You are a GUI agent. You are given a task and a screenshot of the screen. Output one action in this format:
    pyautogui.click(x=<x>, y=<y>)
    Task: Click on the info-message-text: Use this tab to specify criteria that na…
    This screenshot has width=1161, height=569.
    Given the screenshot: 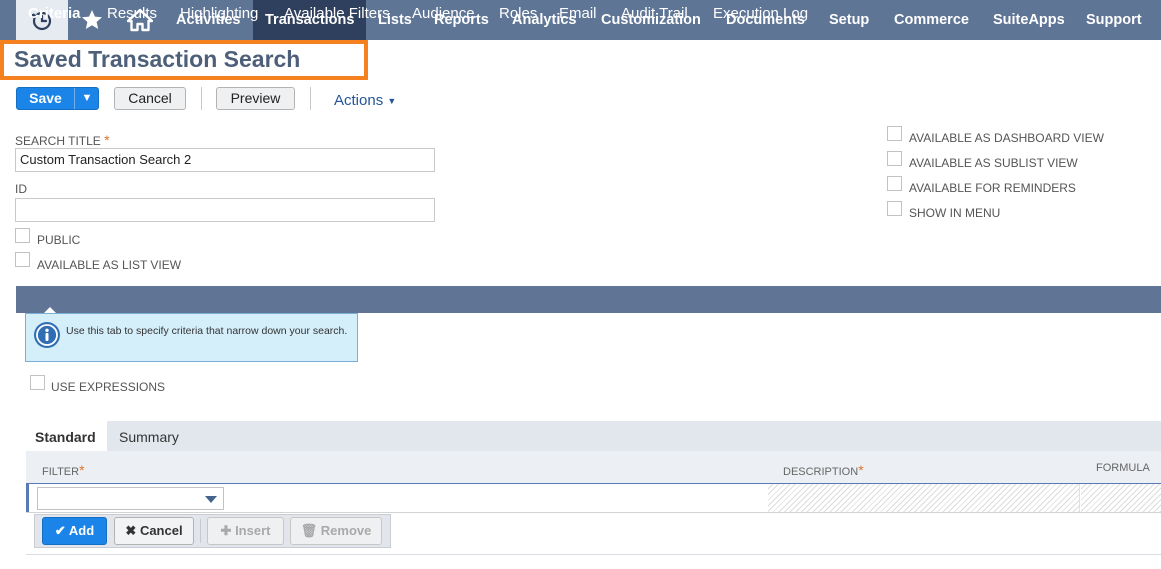 What is the action you would take?
    pyautogui.click(x=207, y=331)
    